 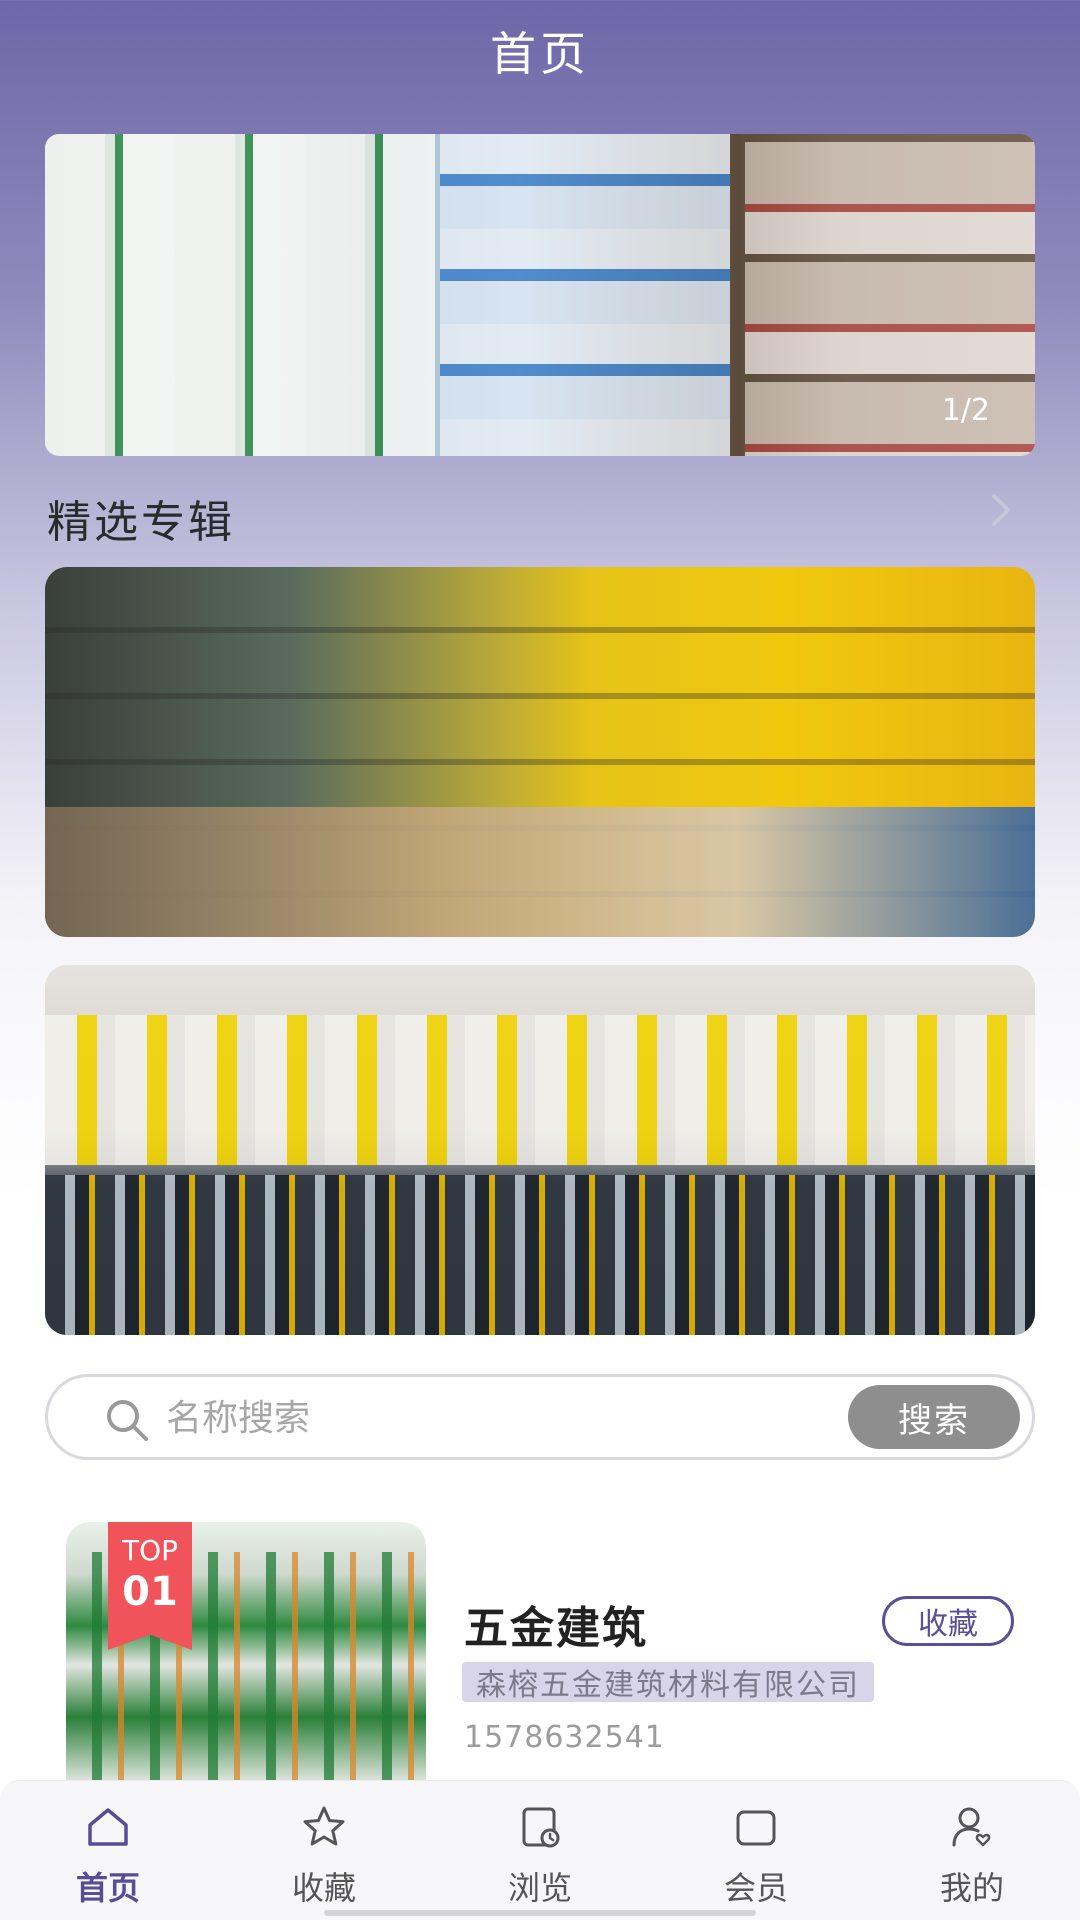 What do you see at coordinates (934, 1417) in the screenshot?
I see `search-button: 搜索` at bounding box center [934, 1417].